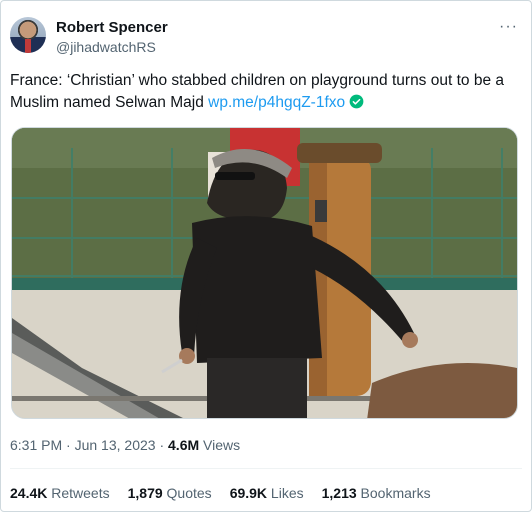  What do you see at coordinates (266, 468) in the screenshot?
I see `divider` at bounding box center [266, 468].